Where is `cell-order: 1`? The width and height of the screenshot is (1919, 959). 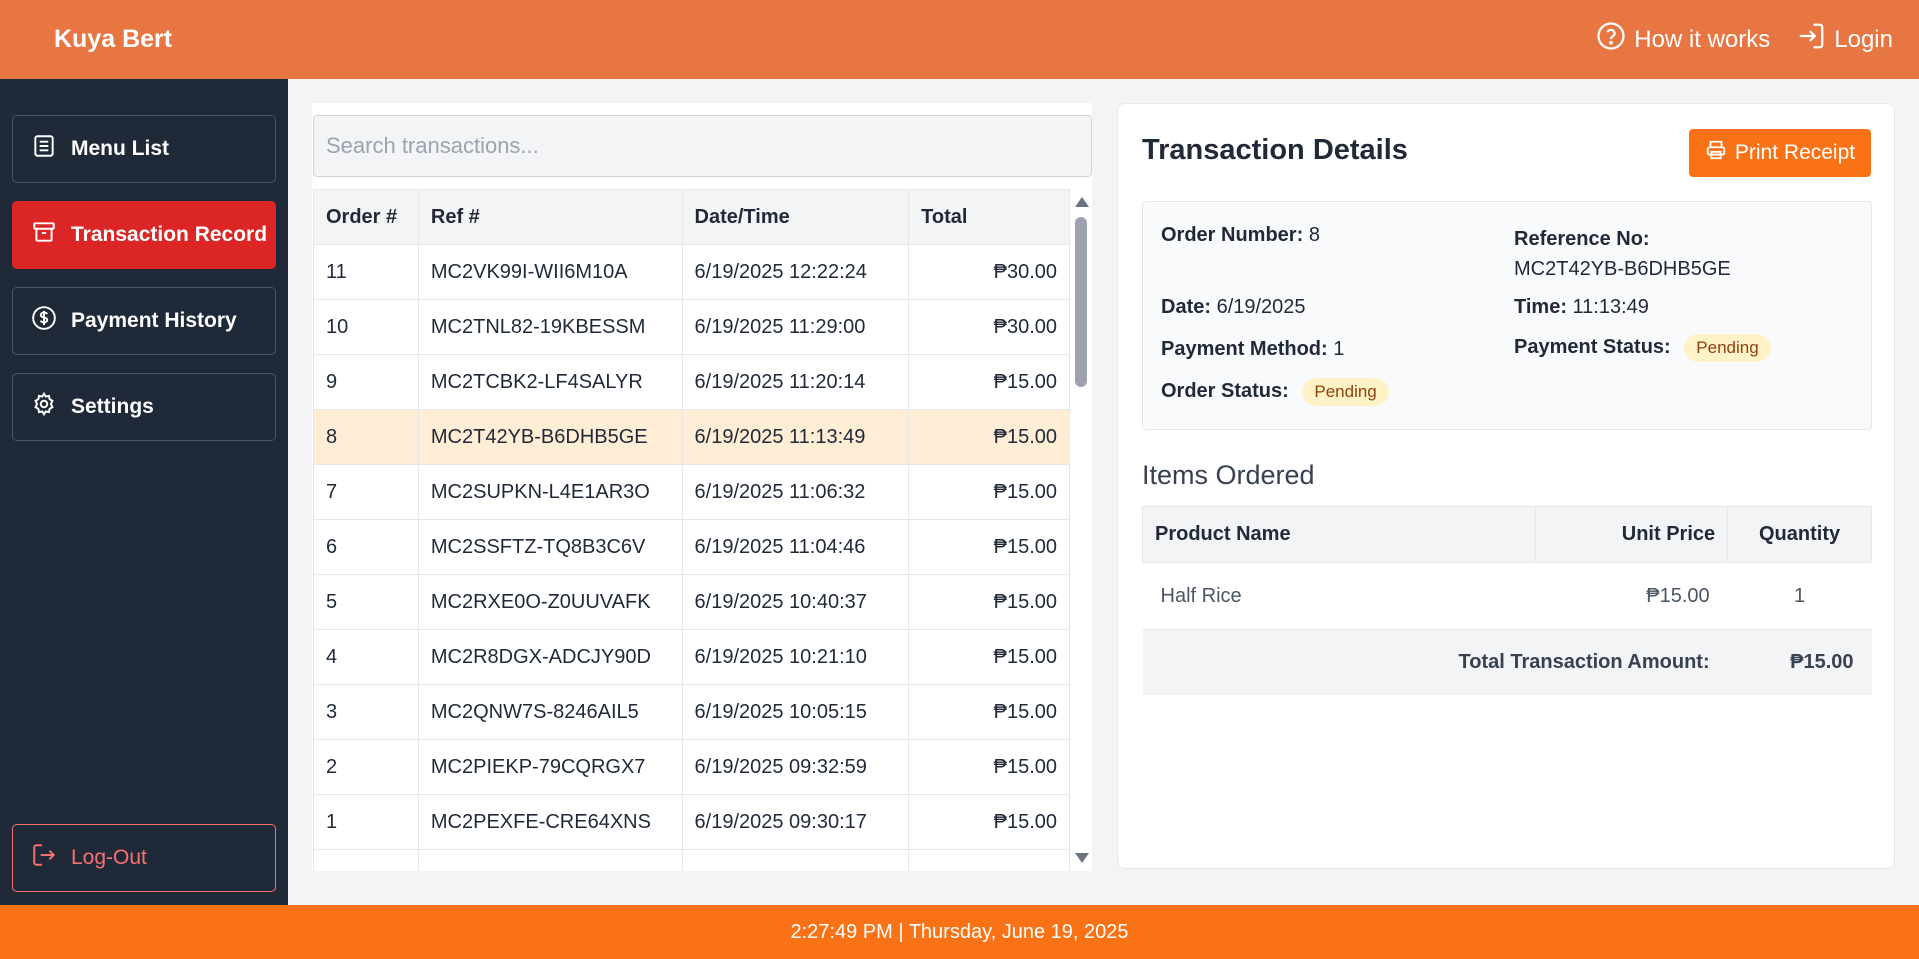
cell-order: 1 is located at coordinates (366, 822).